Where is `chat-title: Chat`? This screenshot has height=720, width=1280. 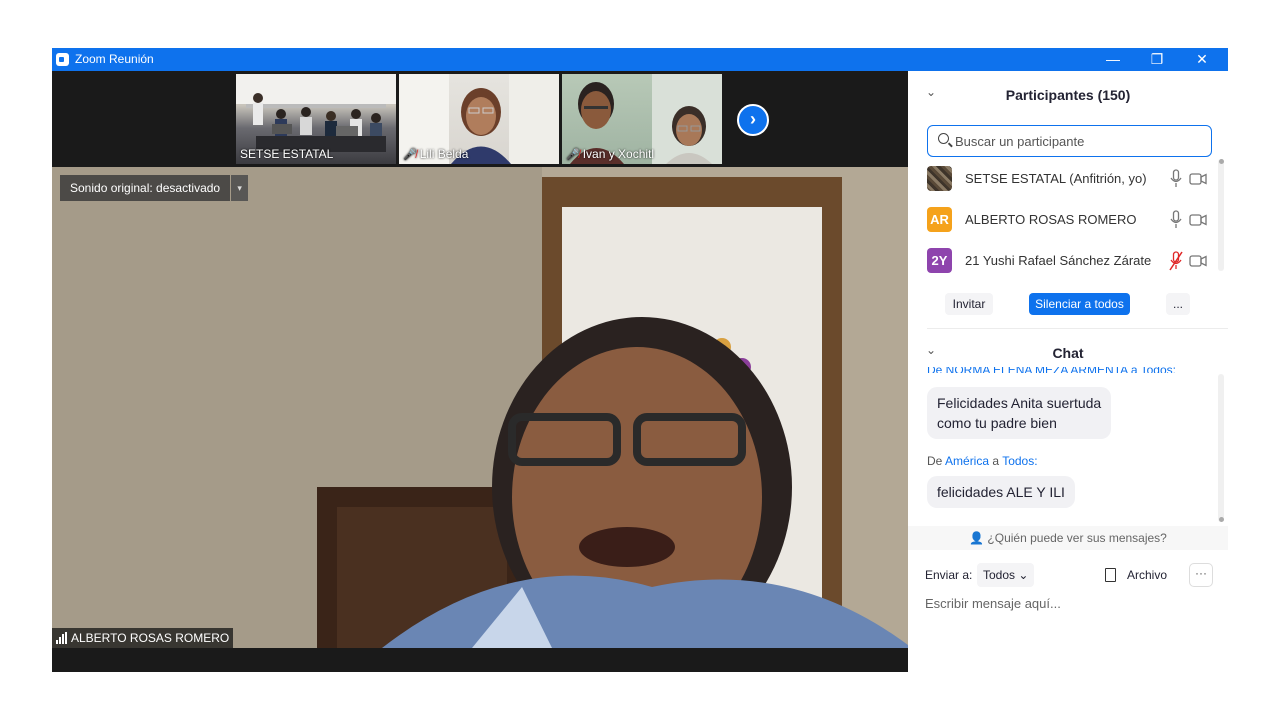
chat-title: Chat is located at coordinates (1068, 353).